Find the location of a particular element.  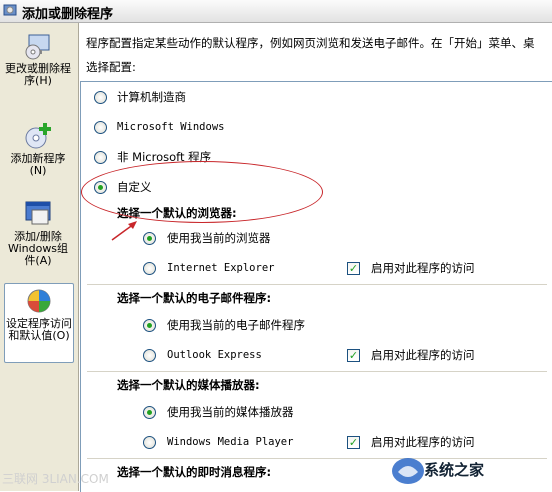

option-label: Microsoft Windows is located at coordinates (171, 127).